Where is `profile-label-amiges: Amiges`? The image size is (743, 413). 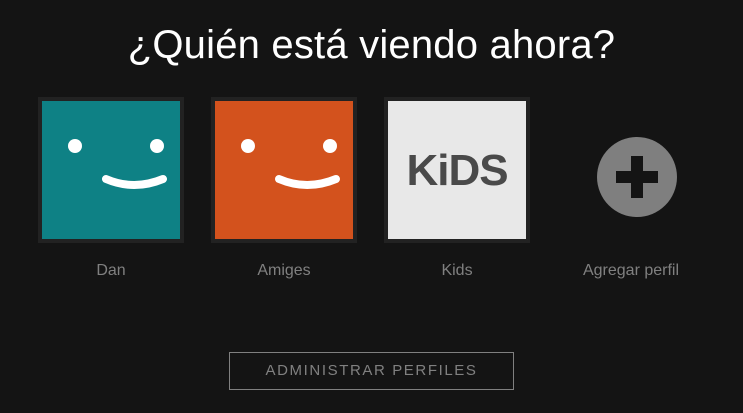
profile-label-amiges: Amiges is located at coordinates (284, 270).